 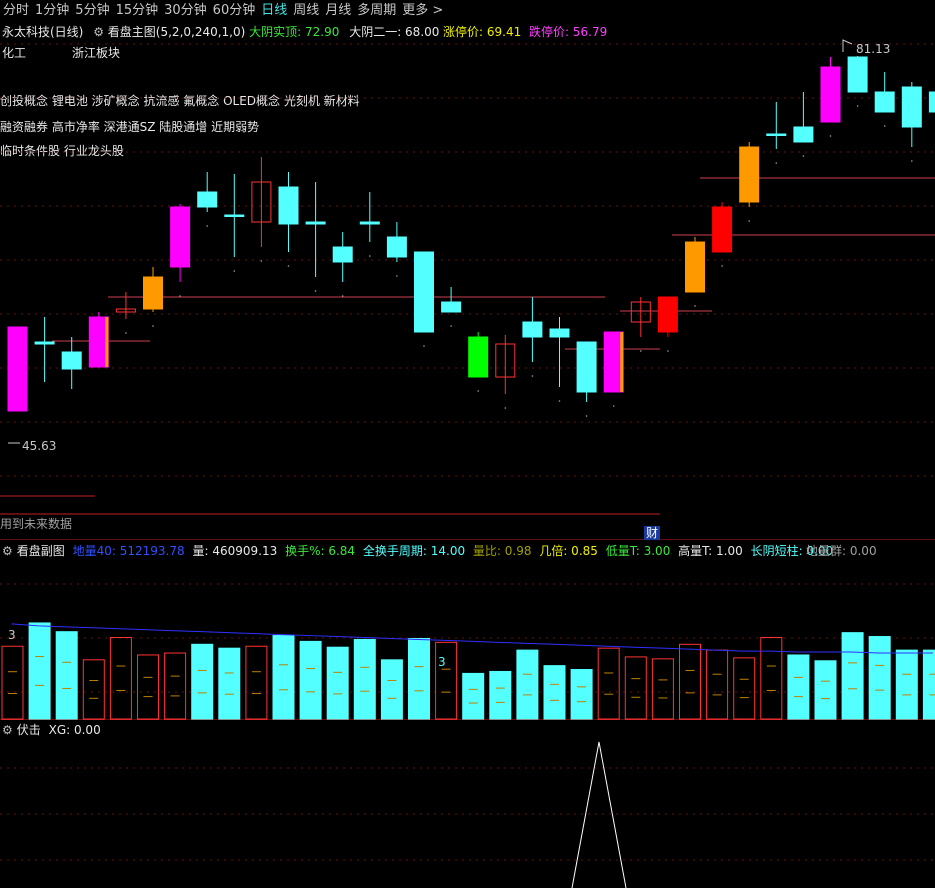 What do you see at coordinates (841, 551) in the screenshot?
I see `ground-value: 地量群: 0.00` at bounding box center [841, 551].